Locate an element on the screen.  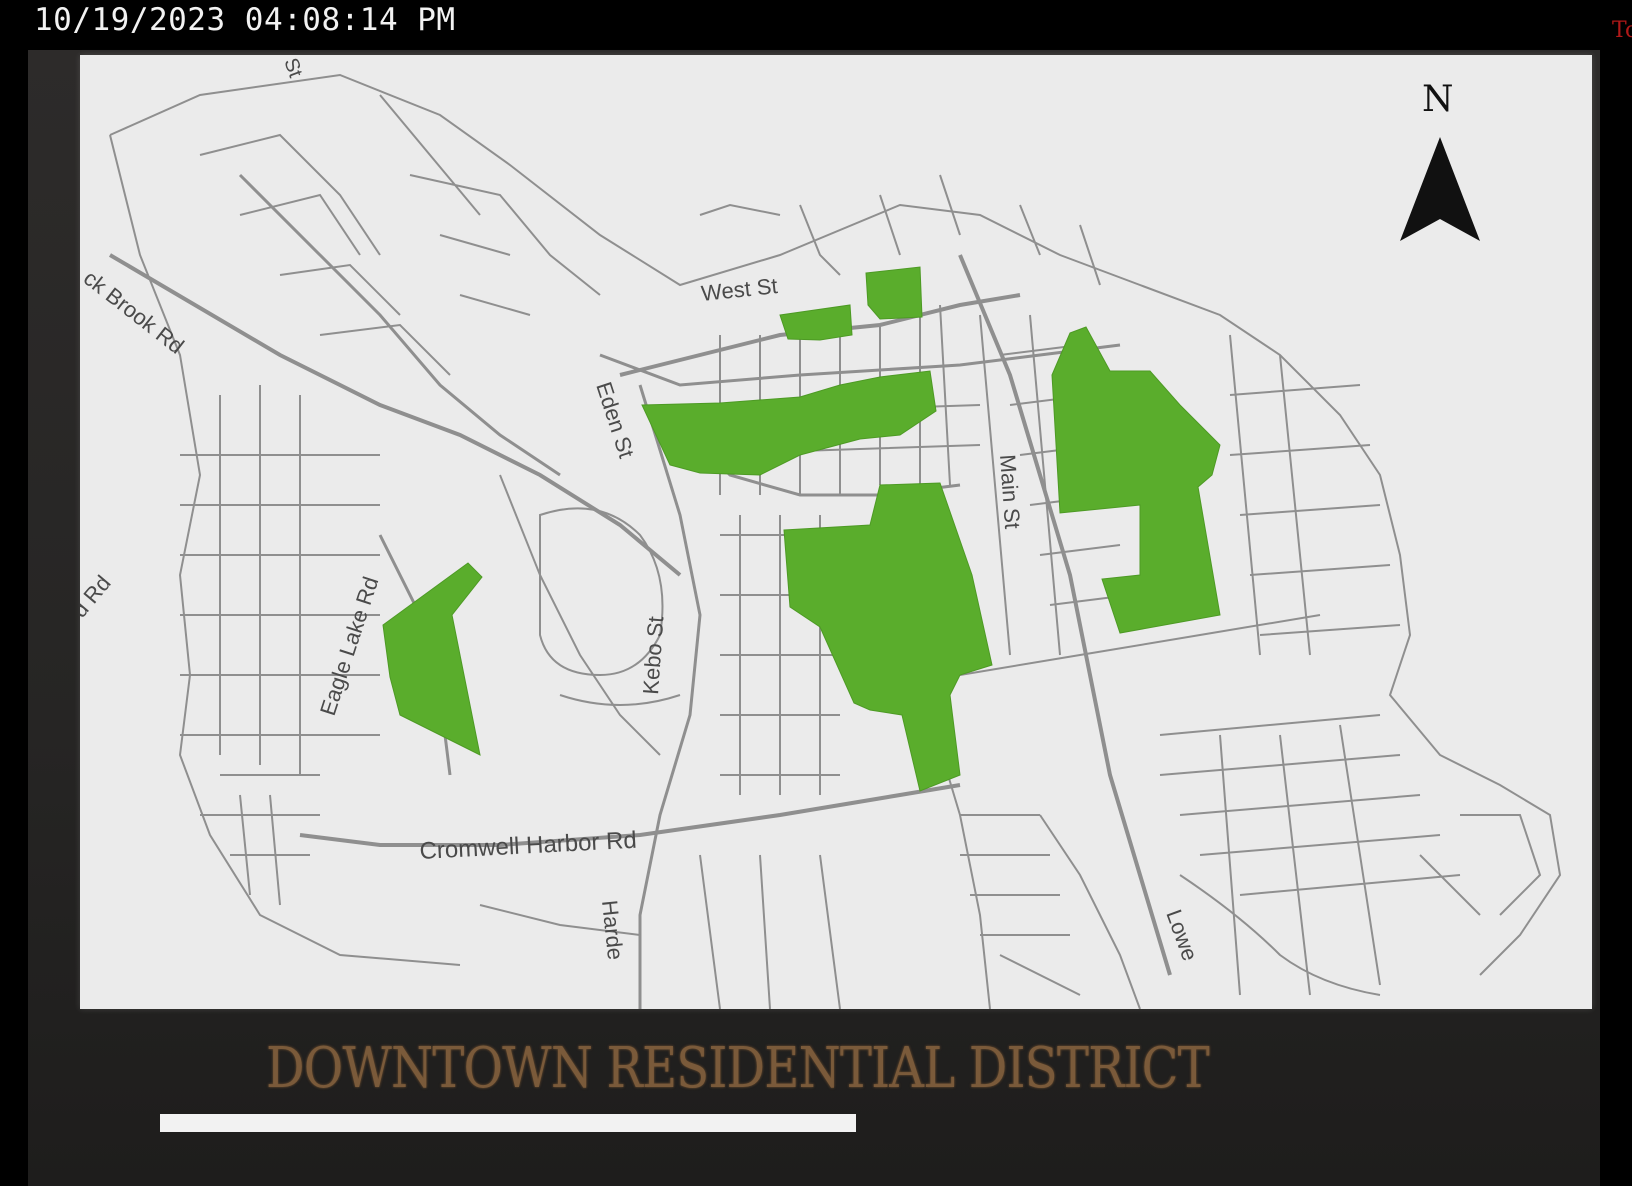
timestamp: 10/19/2023 04:08:14 PM is located at coordinates (245, 20).